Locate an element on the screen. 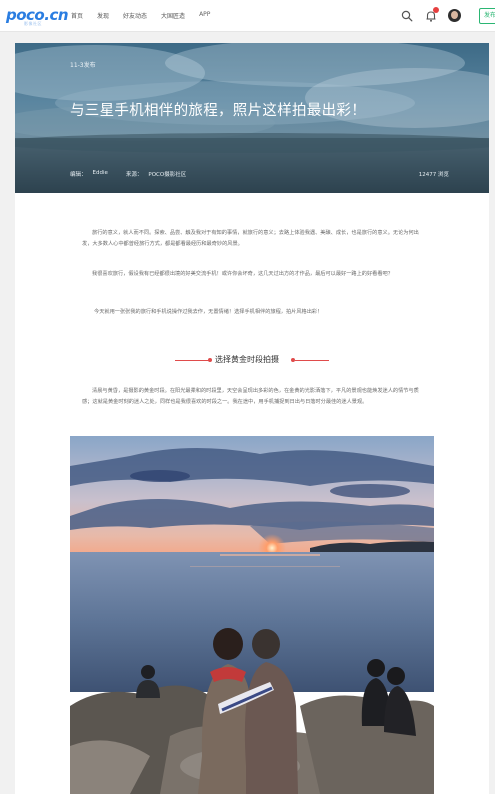 This screenshot has height=794, width=495. nav-item-discover: 发现 is located at coordinates (103, 15).